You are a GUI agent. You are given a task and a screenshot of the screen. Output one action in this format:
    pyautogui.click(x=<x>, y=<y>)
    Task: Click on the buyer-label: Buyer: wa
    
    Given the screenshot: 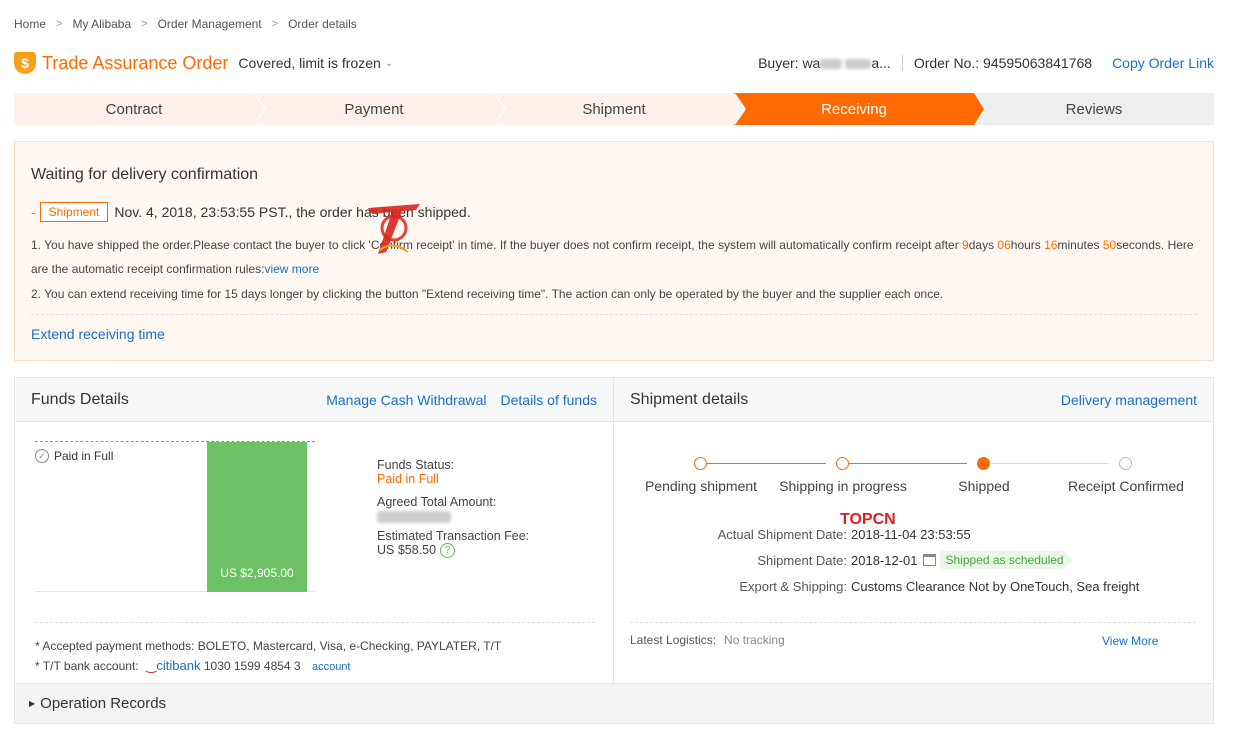 What is the action you would take?
    pyautogui.click(x=789, y=63)
    